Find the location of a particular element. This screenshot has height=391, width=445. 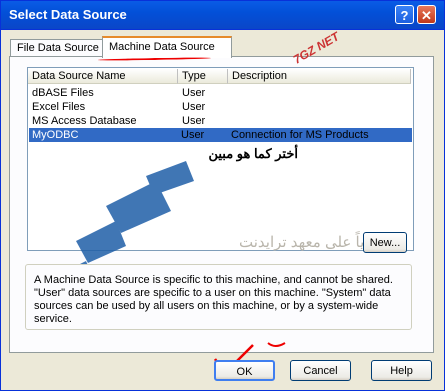

cancel-button: Cancel is located at coordinates (320, 370).